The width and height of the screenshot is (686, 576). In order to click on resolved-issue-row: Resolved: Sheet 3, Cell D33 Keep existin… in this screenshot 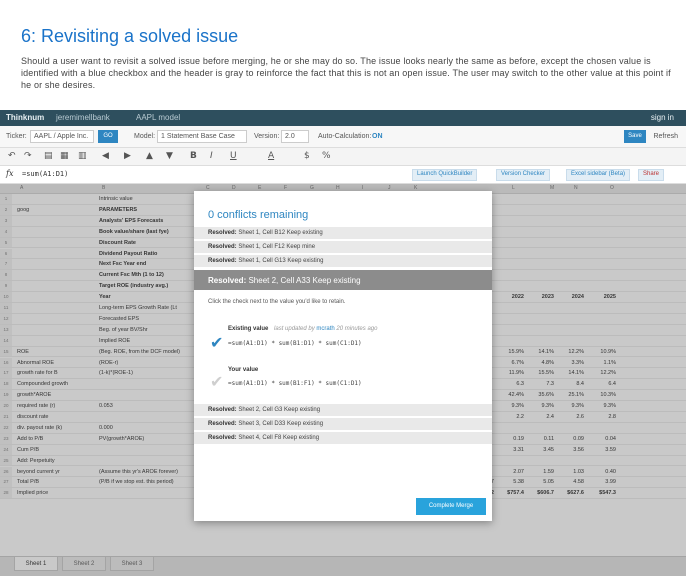, I will do `click(343, 424)`.